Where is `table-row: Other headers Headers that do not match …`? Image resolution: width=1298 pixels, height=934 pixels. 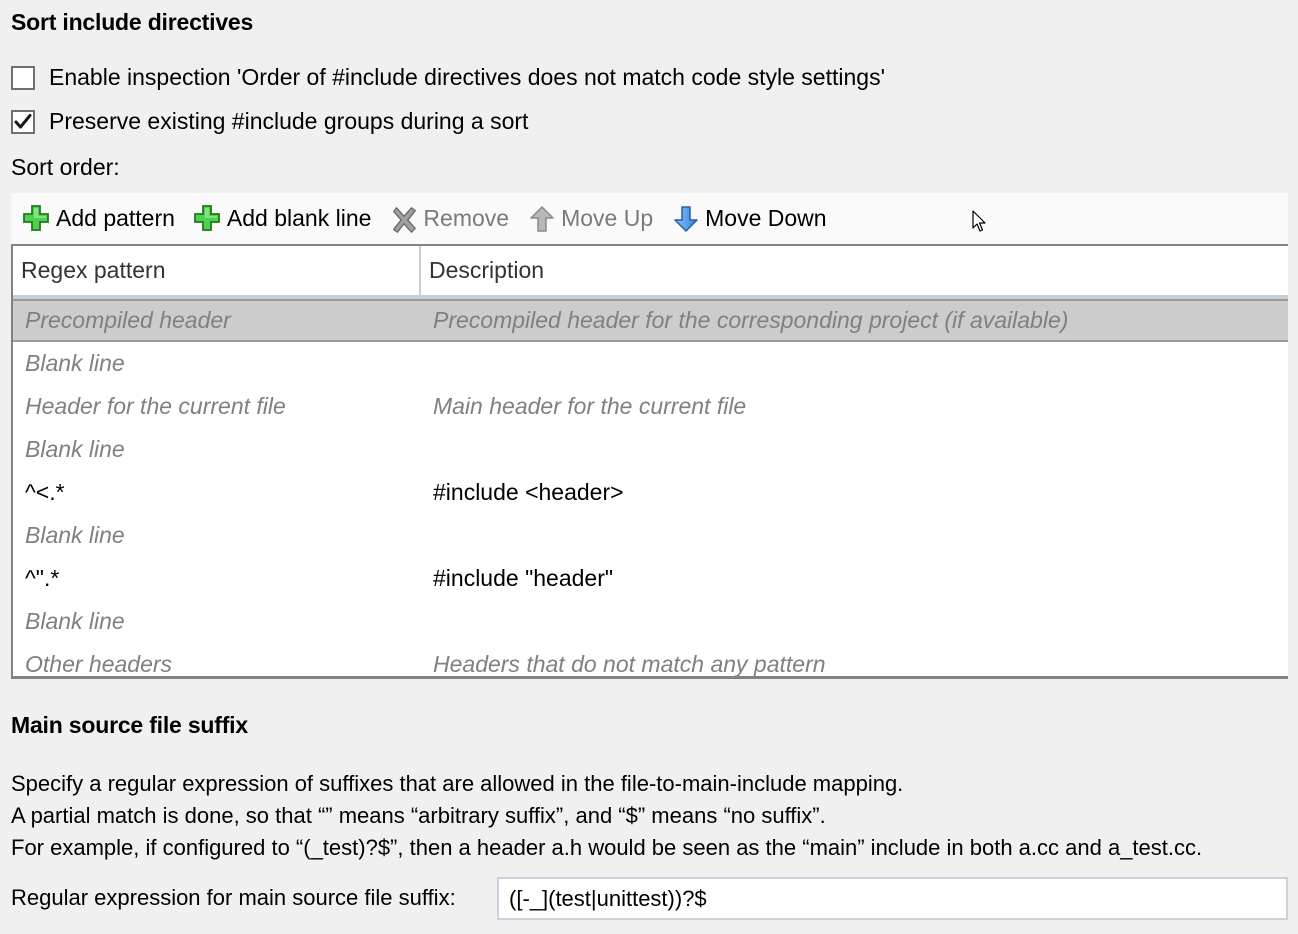 table-row: Other headers Headers that do not match … is located at coordinates (650, 664).